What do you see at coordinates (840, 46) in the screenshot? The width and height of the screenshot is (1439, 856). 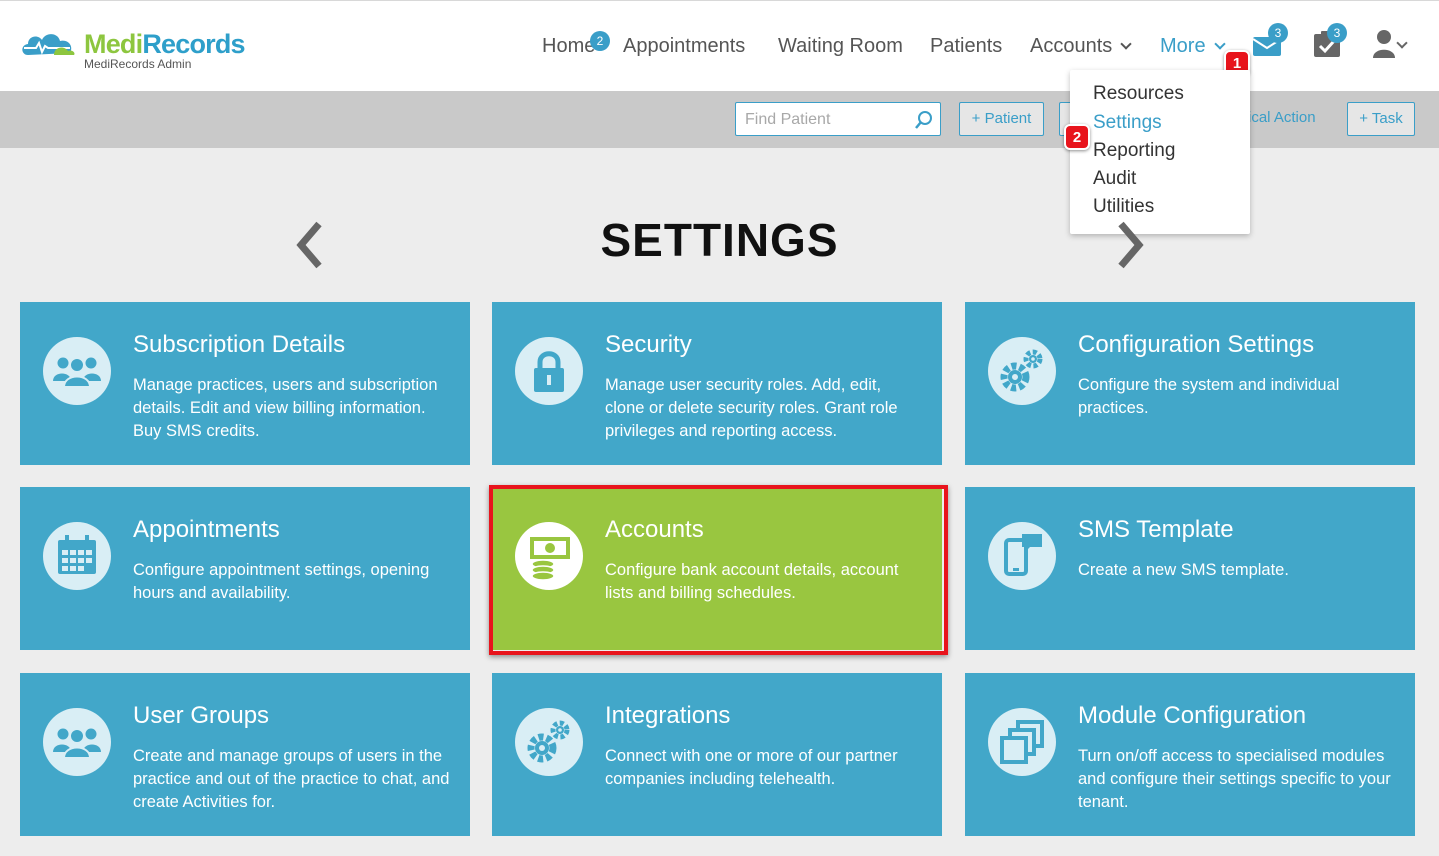 I see `nav-waiting-room: Waiting Room` at bounding box center [840, 46].